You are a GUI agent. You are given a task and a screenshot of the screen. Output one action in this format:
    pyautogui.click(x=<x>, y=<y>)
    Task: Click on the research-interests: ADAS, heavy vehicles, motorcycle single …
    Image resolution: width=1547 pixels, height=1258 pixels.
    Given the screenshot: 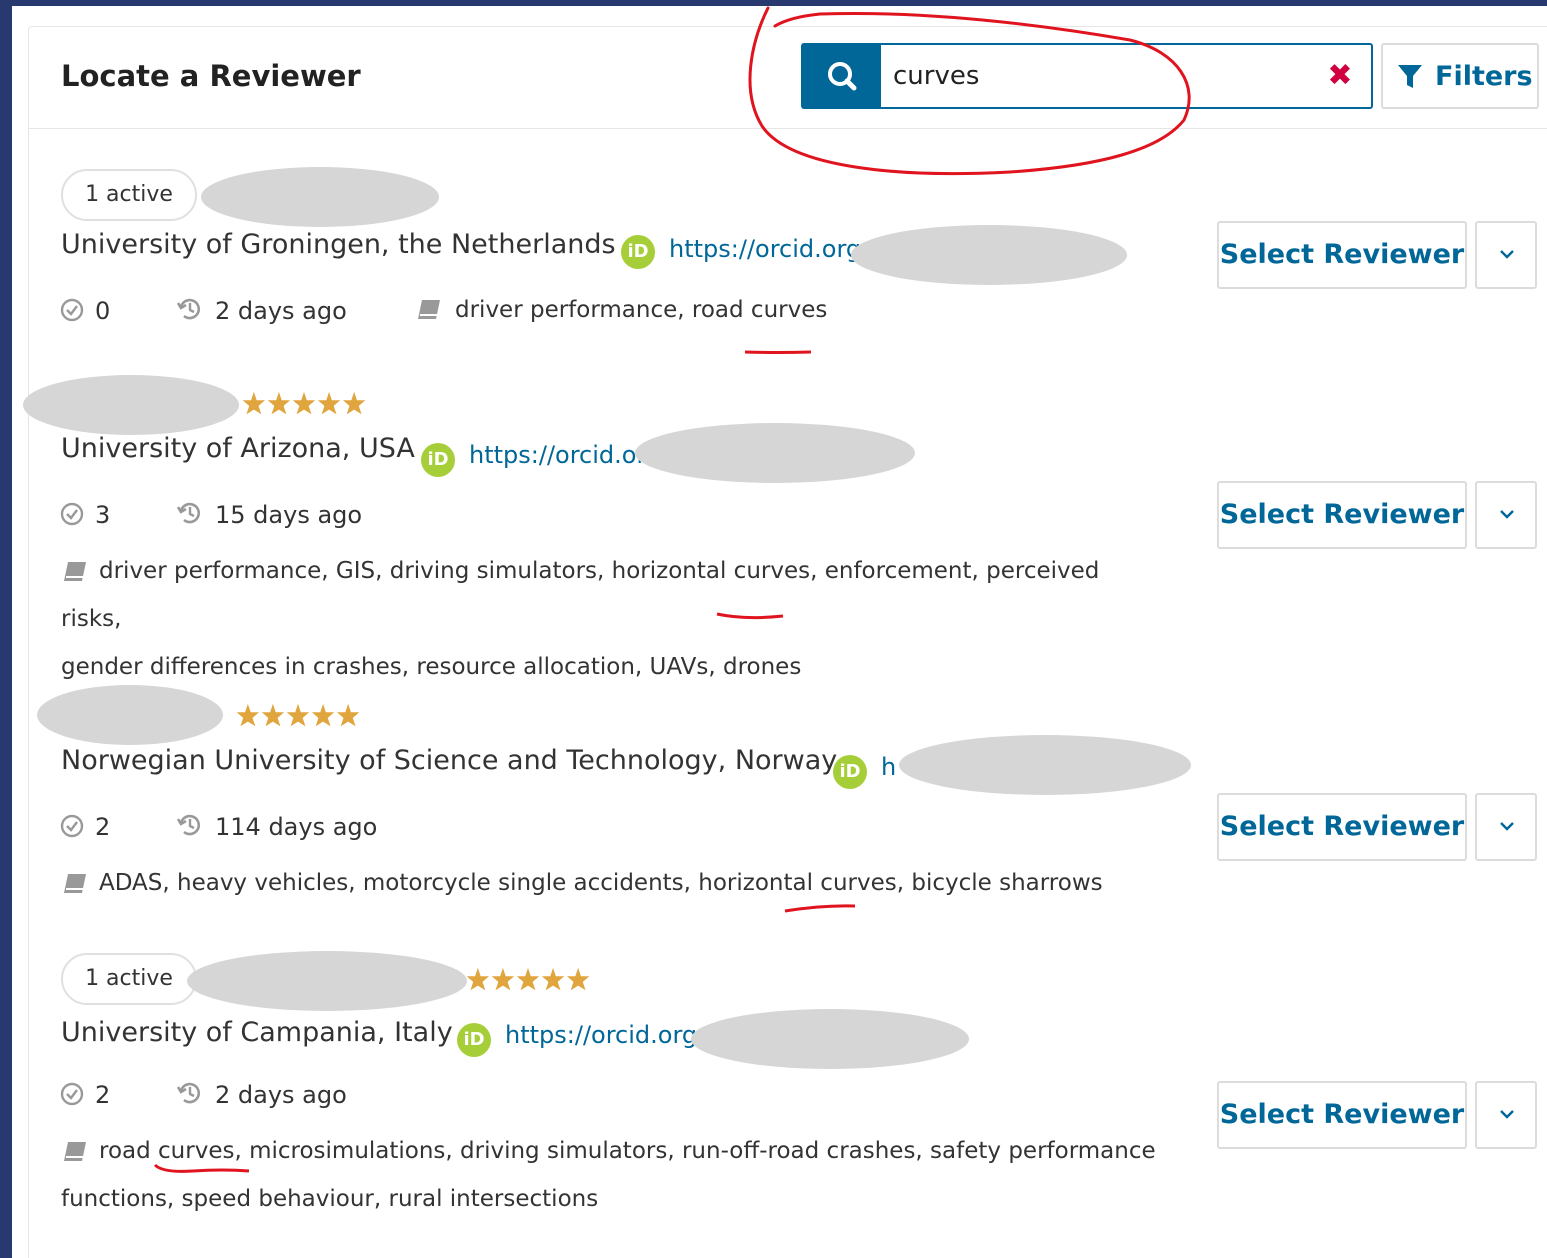 What is the action you would take?
    pyautogui.click(x=611, y=883)
    